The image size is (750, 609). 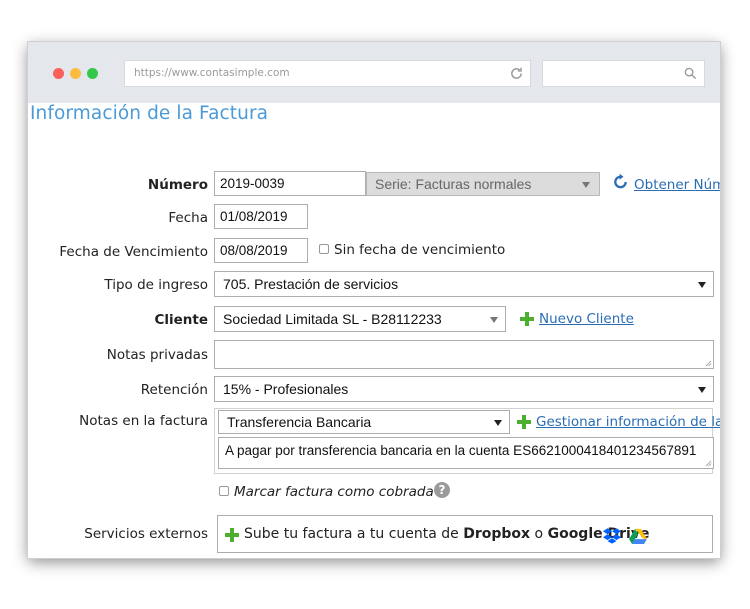 I want to click on cliente-select: Sociedad Limitada SL - B28112233, so click(x=360, y=319).